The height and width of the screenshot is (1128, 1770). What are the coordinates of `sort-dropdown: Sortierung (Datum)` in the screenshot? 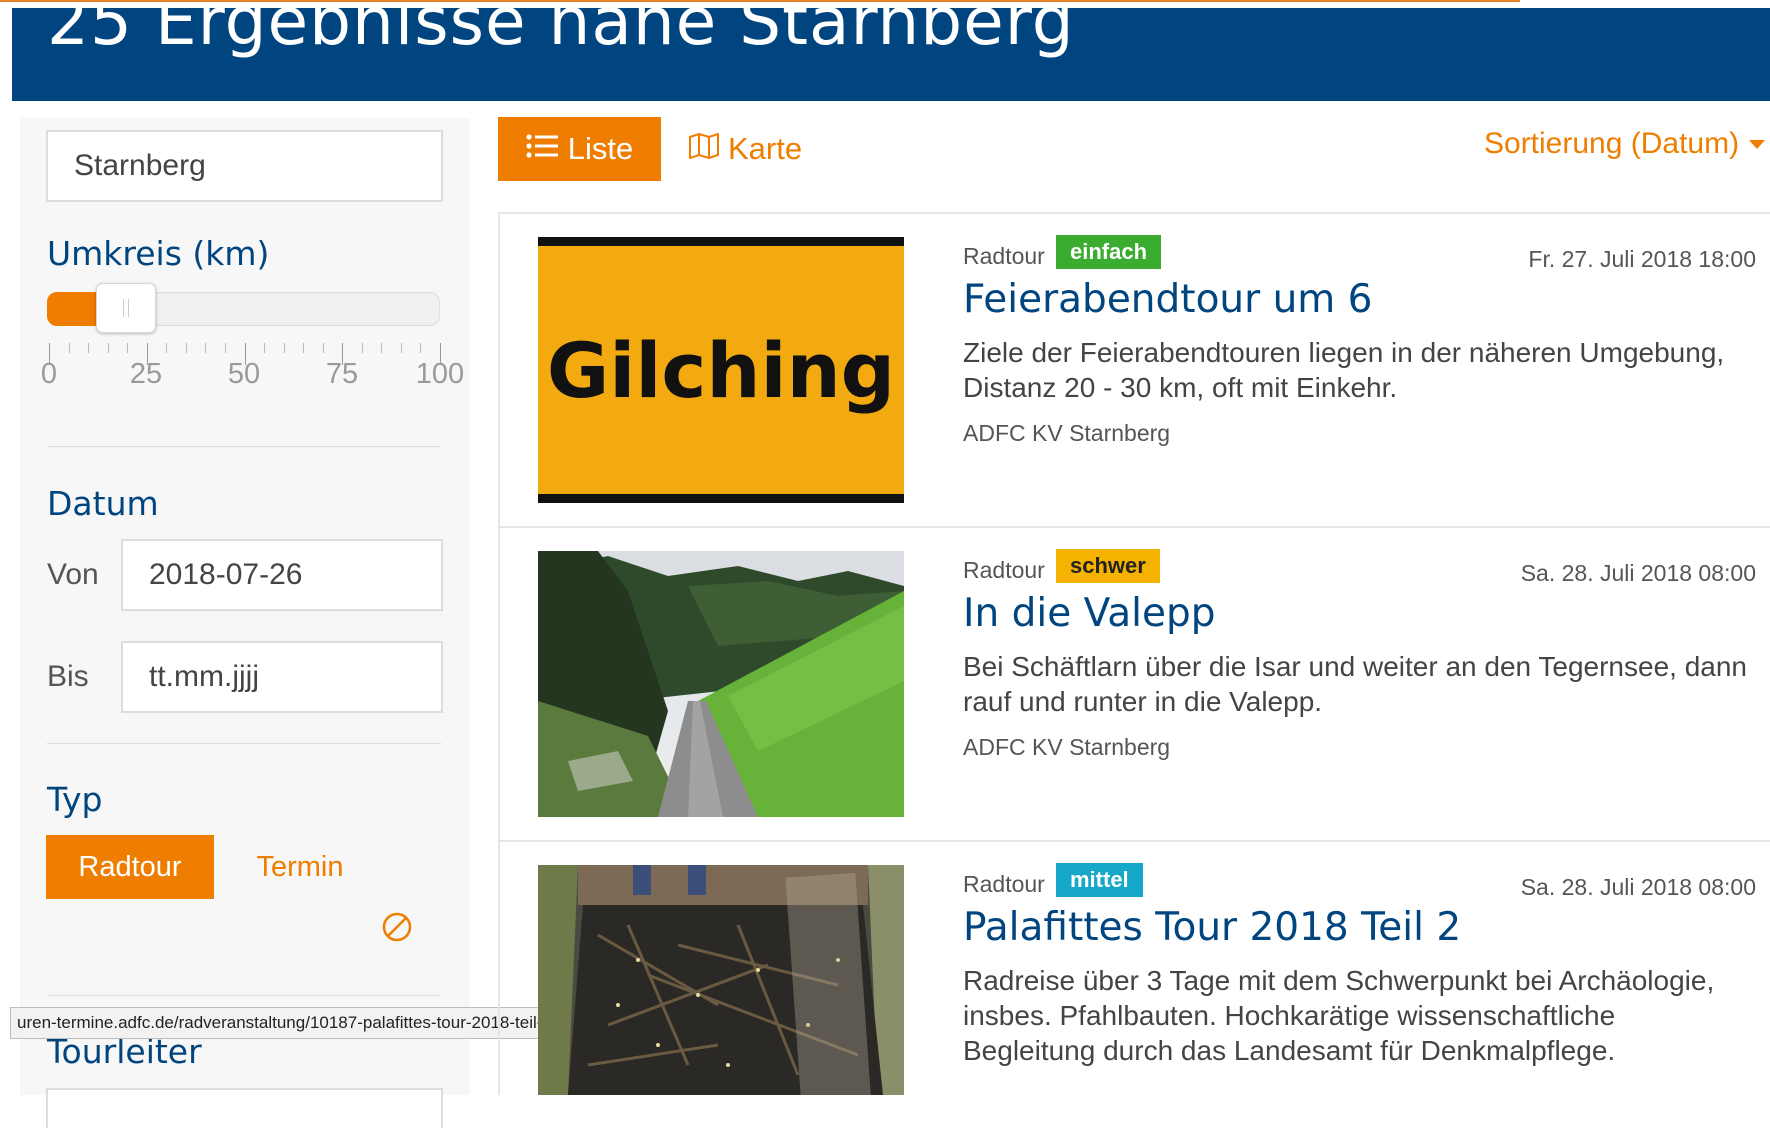 It's located at (1625, 144).